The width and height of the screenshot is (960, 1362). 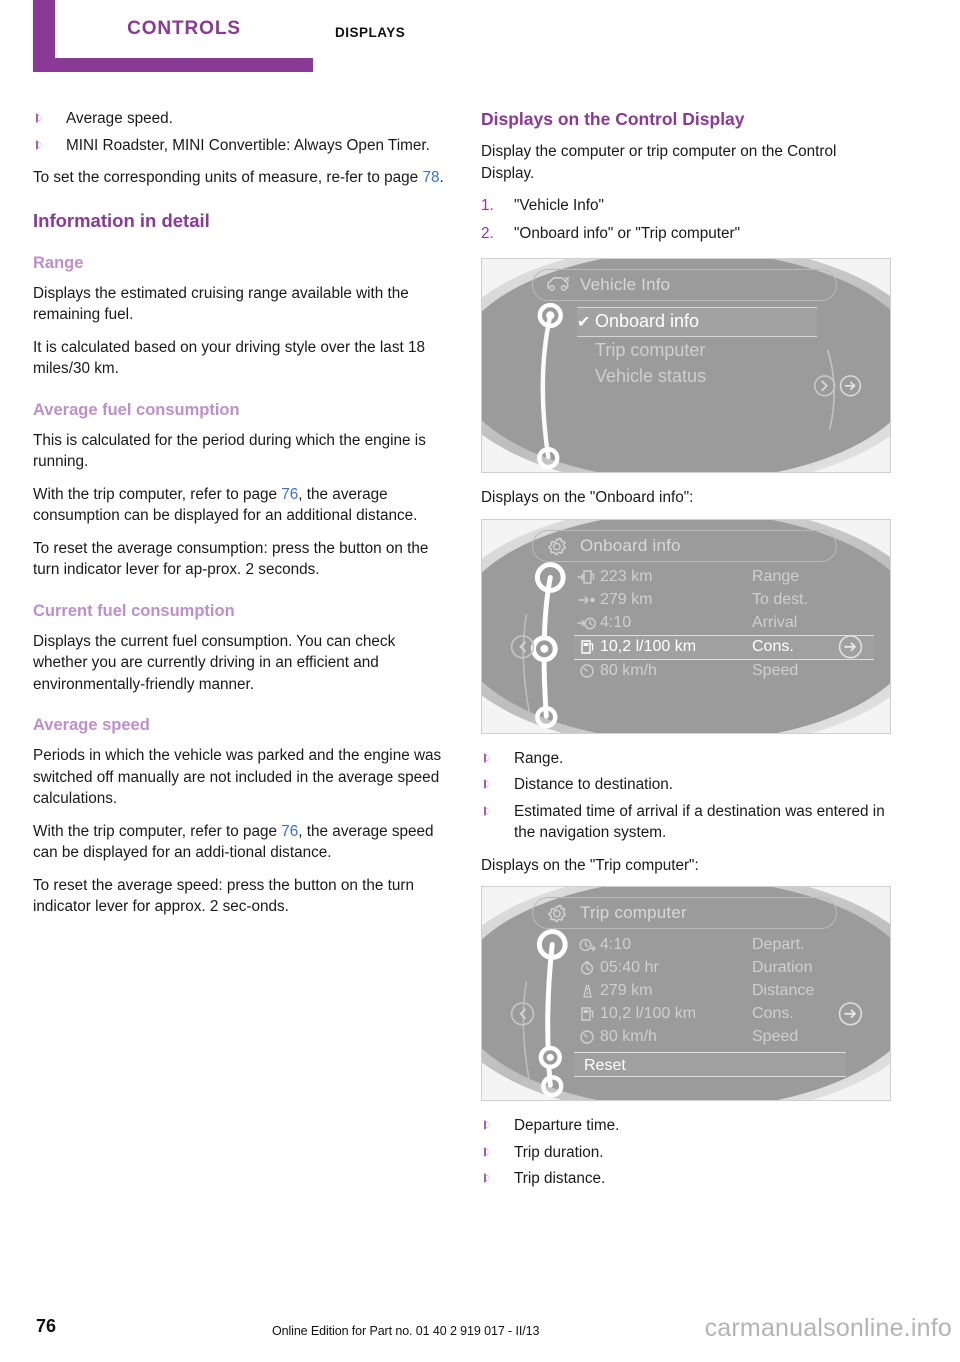 I want to click on watermark-text: carmanualsonline.info, so click(x=828, y=1328).